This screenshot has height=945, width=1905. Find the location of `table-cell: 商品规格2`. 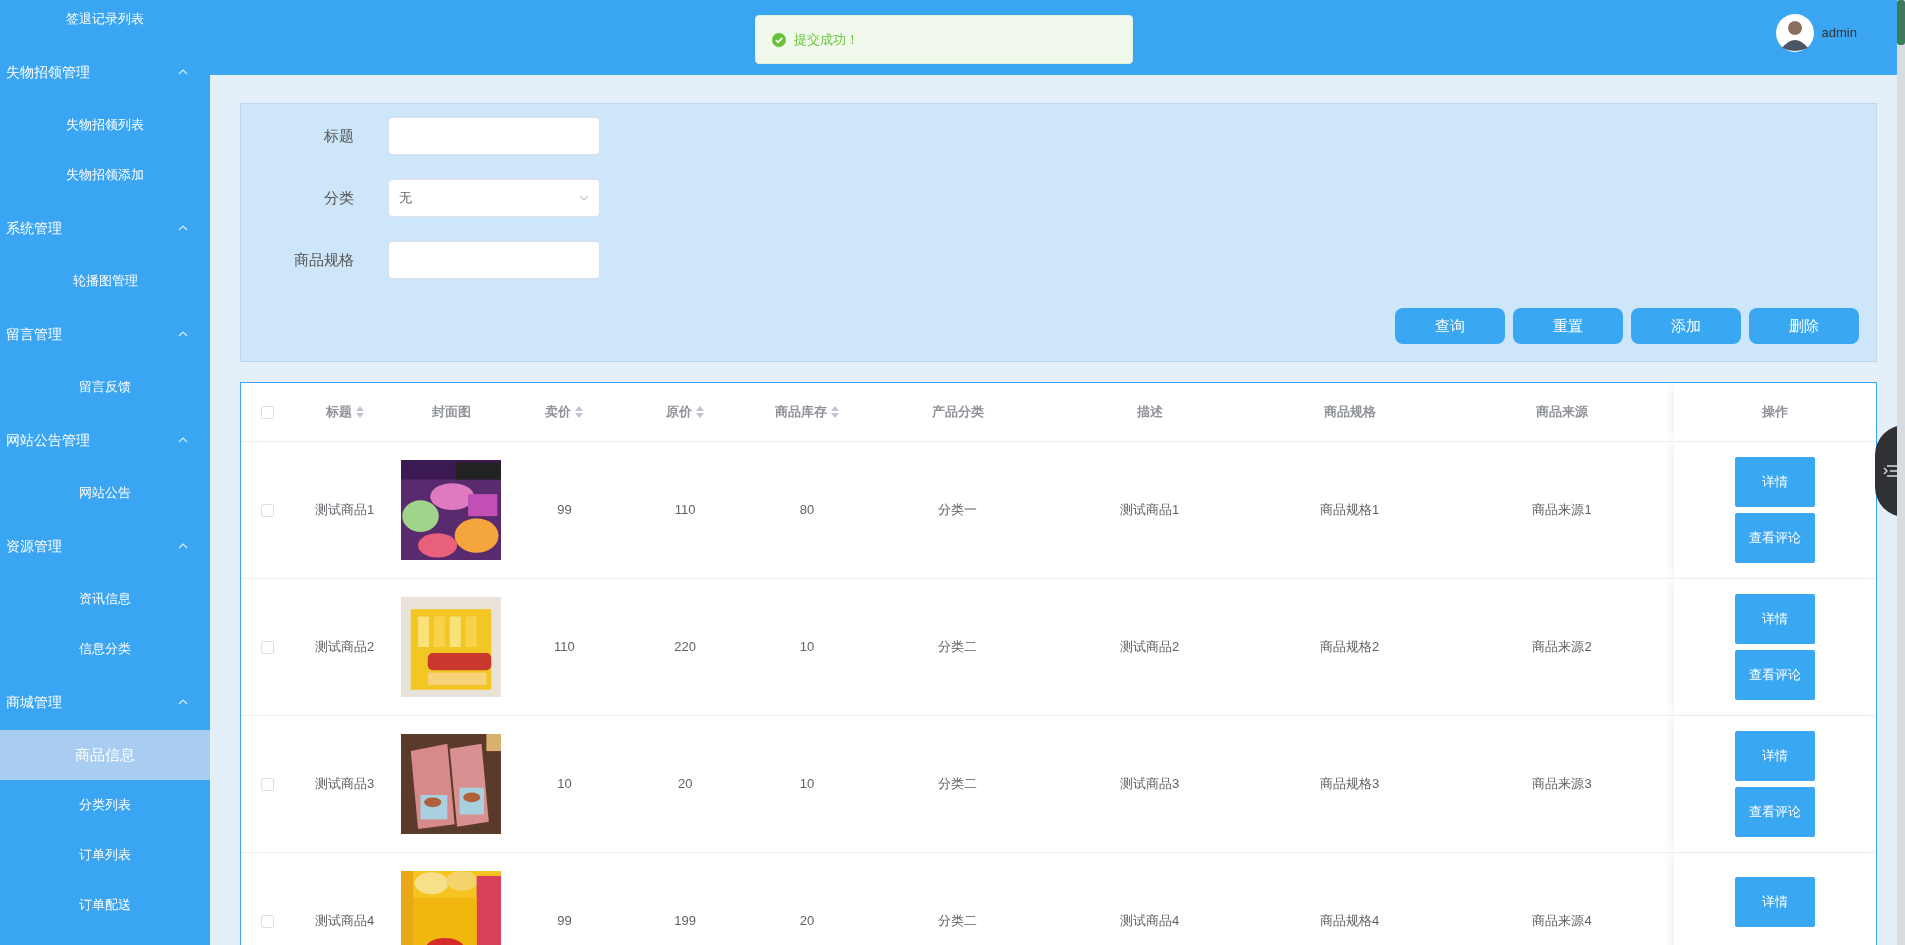

table-cell: 商品规格2 is located at coordinates (1350, 646).